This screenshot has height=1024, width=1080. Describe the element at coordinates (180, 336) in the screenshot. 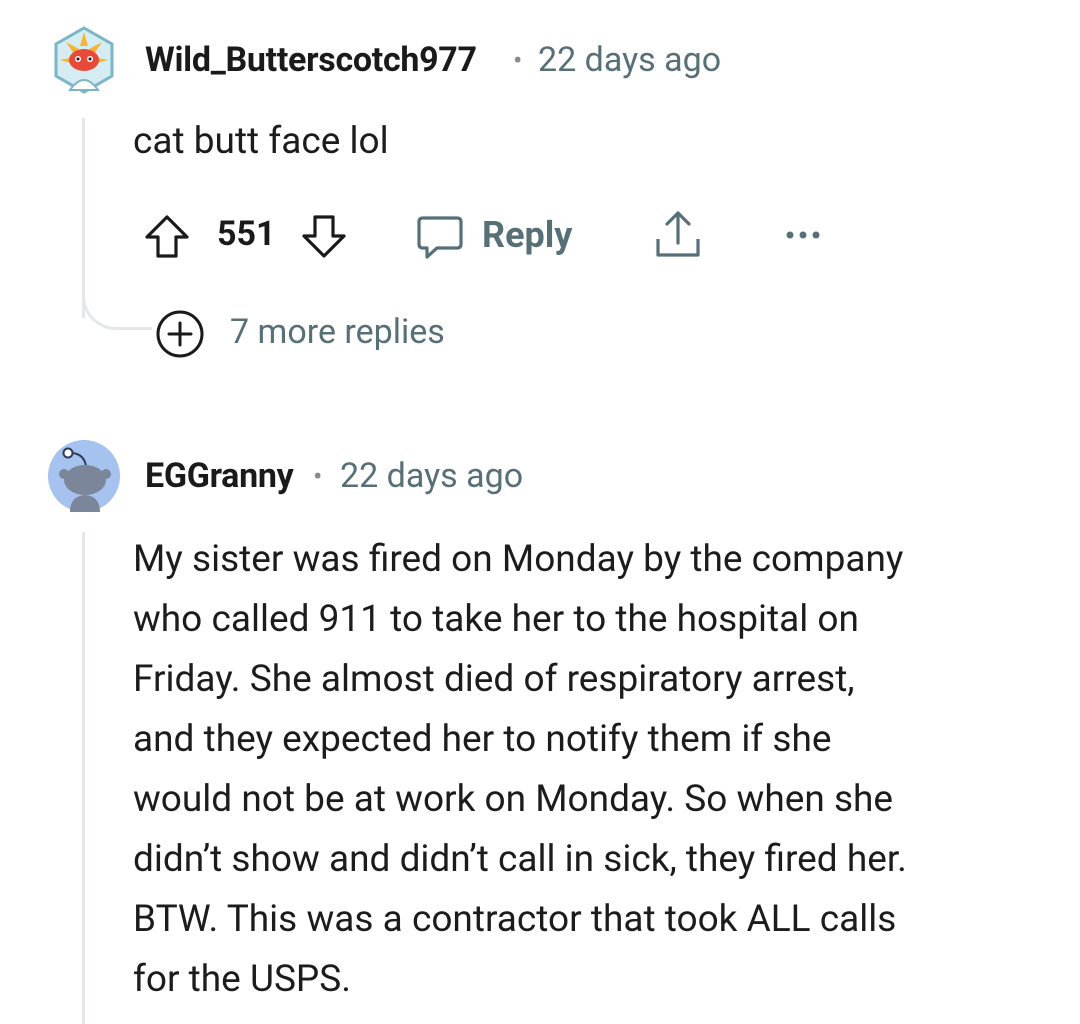

I see `expand-plus-icon` at that location.